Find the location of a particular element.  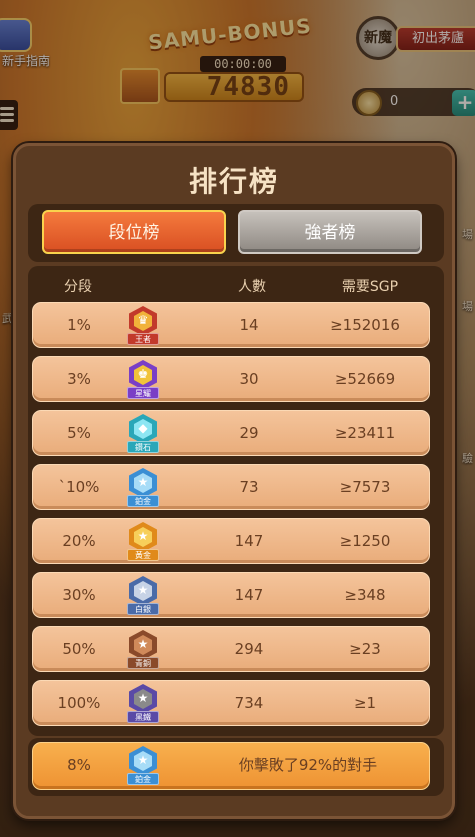

tier-percent: 100% is located at coordinates (79, 703).